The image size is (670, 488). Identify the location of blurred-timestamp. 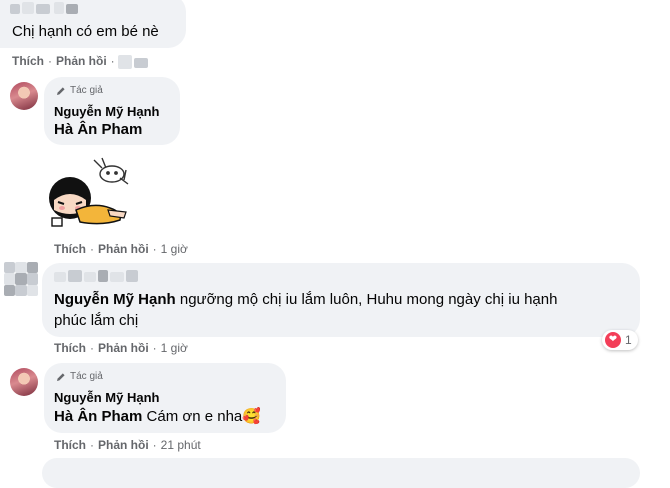
(138, 62).